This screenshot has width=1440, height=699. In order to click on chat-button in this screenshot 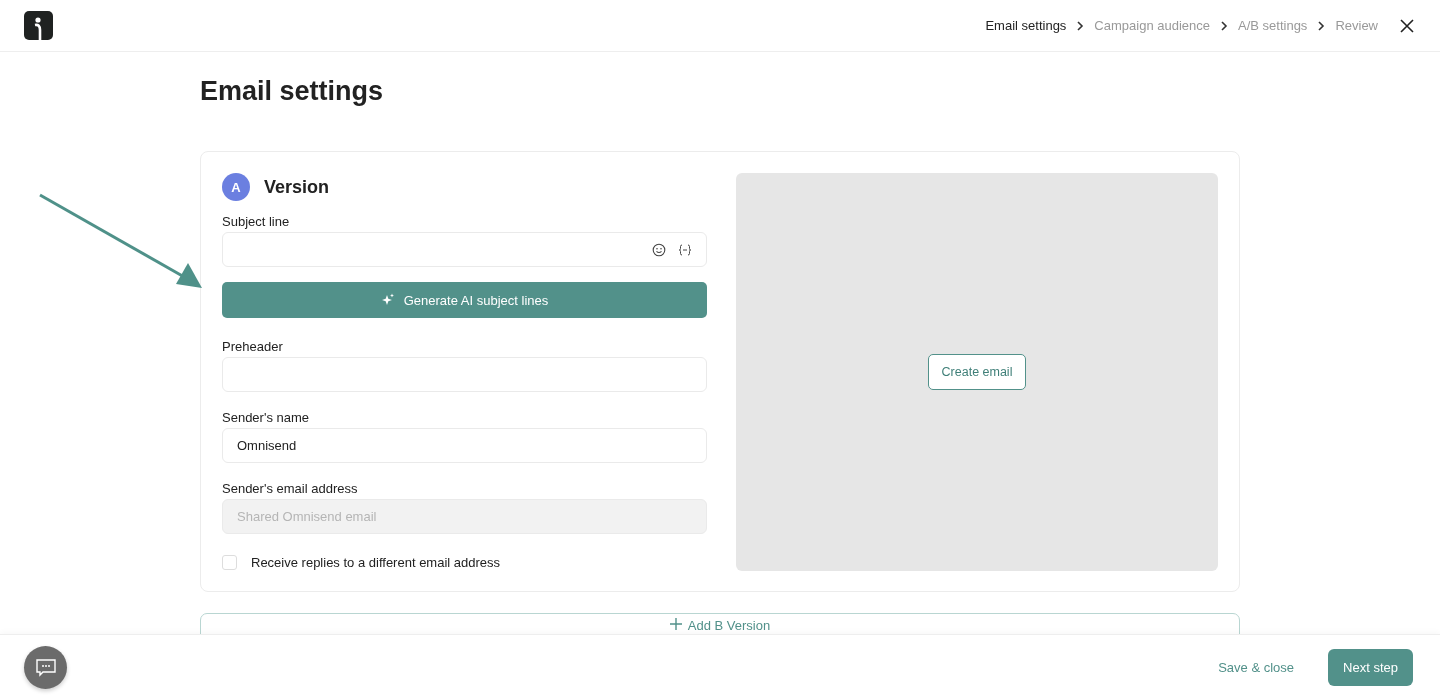, I will do `click(45, 667)`.